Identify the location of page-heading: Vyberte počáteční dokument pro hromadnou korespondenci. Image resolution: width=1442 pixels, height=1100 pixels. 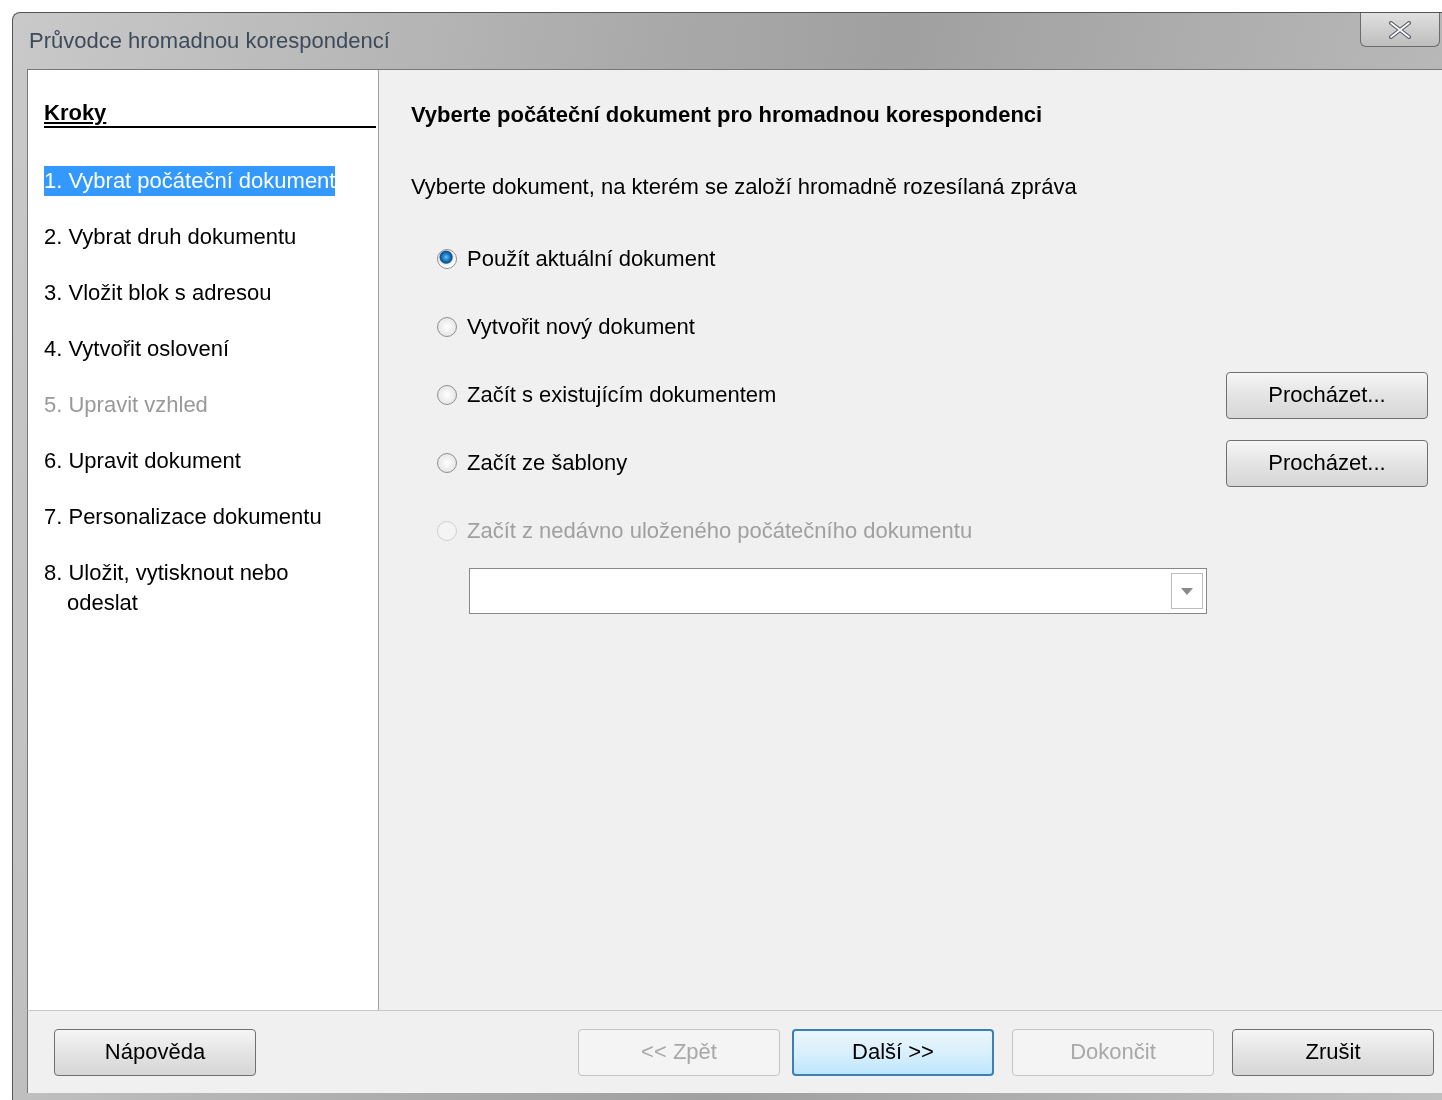
(727, 115).